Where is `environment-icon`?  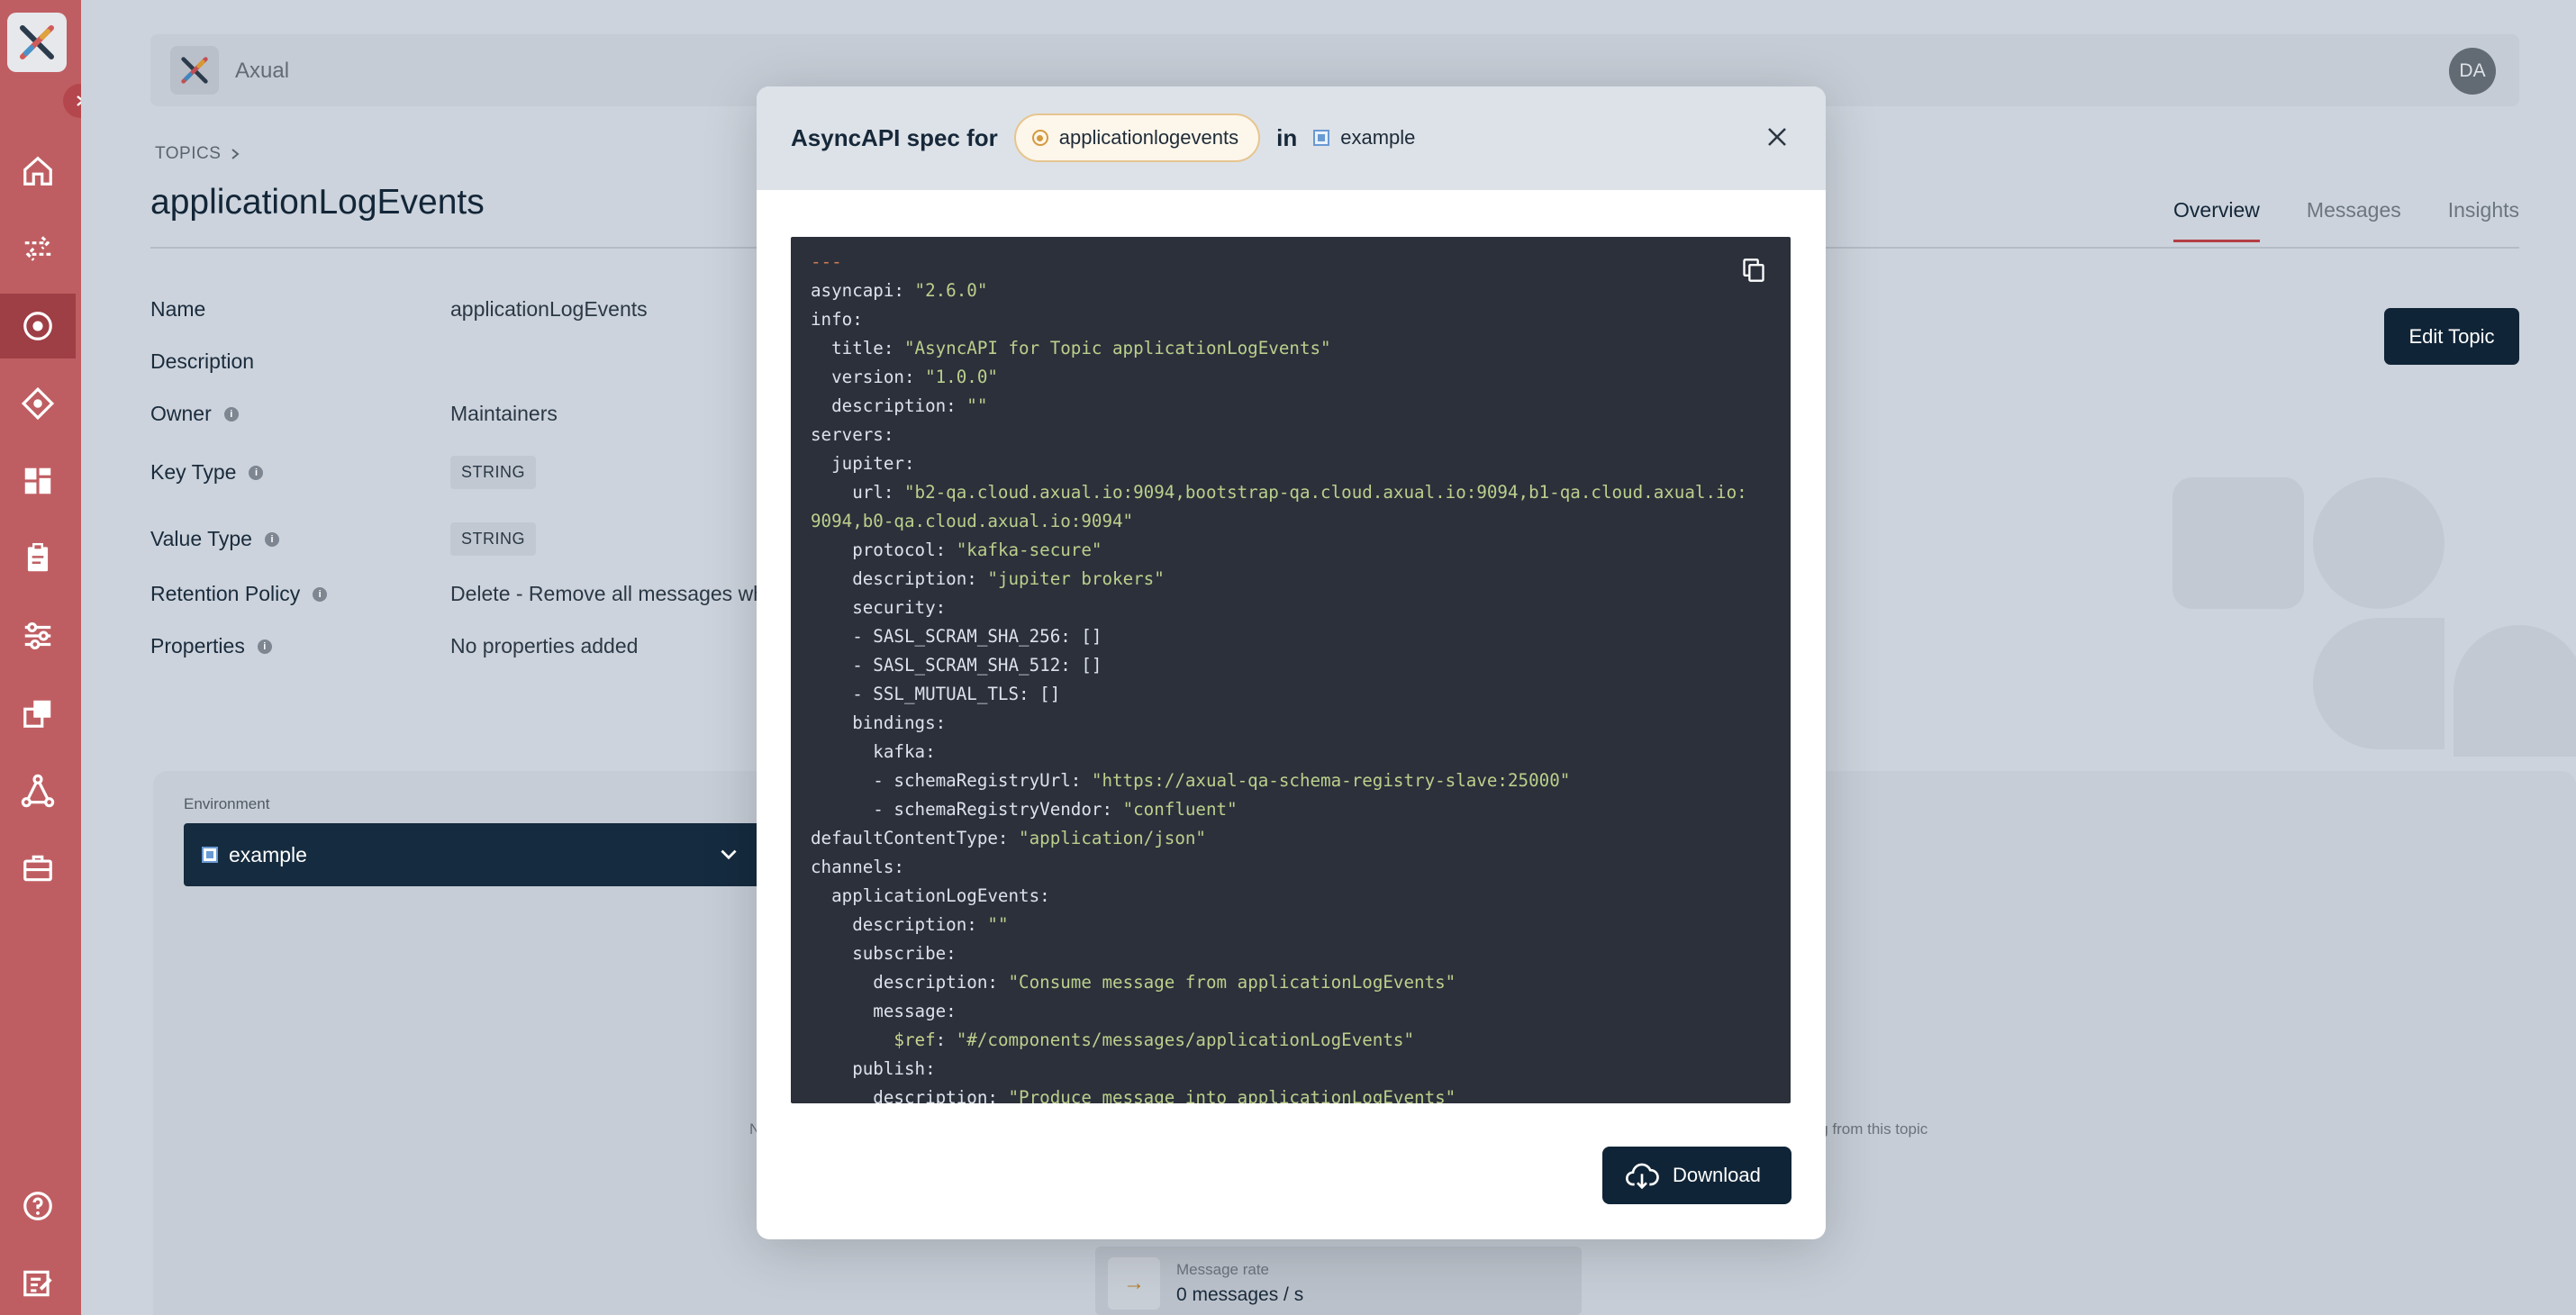 environment-icon is located at coordinates (210, 855).